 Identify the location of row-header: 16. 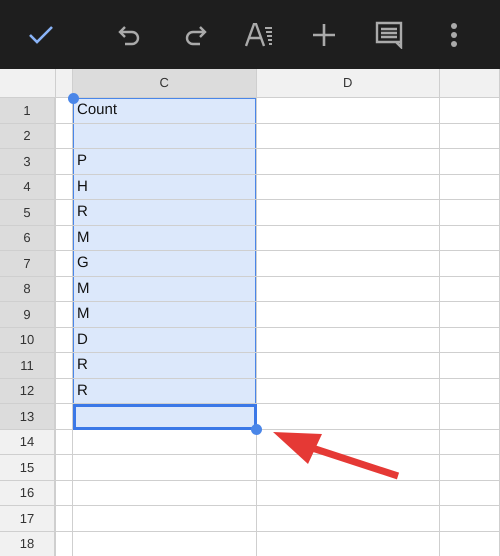
(28, 493).